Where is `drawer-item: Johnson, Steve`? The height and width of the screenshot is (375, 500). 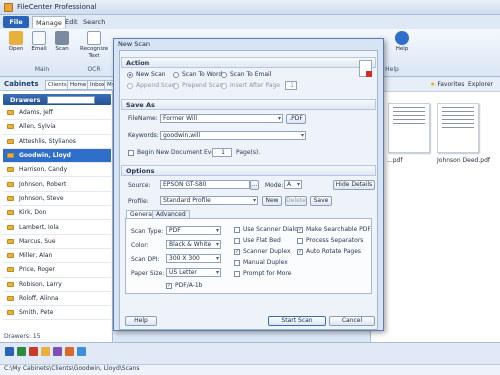 drawer-item: Johnson, Steve is located at coordinates (57, 199).